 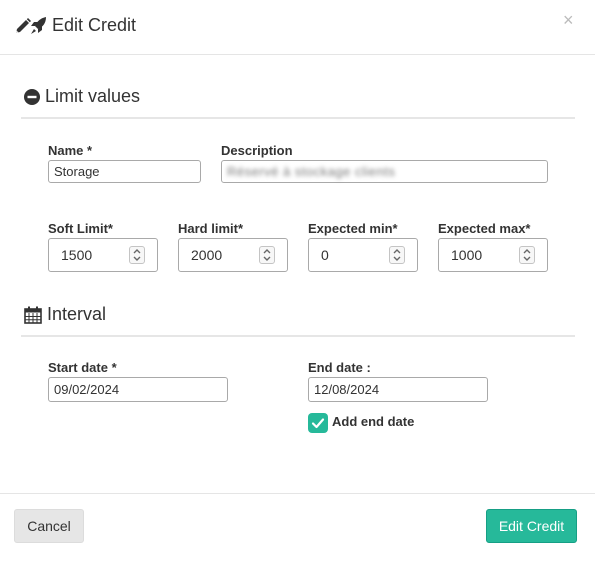 I want to click on modal-title: Edit Credit, so click(x=94, y=25).